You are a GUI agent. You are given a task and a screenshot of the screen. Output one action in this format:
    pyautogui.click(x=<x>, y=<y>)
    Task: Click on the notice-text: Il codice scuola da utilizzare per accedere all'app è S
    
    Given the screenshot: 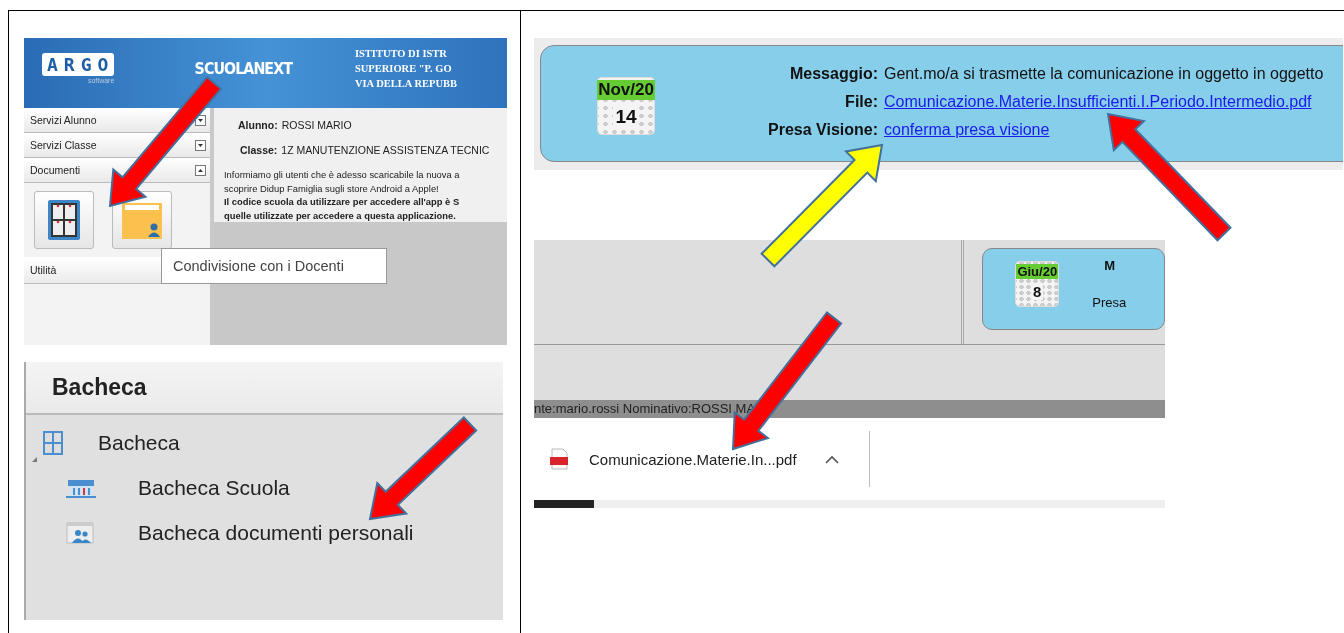 What is the action you would take?
    pyautogui.click(x=342, y=202)
    